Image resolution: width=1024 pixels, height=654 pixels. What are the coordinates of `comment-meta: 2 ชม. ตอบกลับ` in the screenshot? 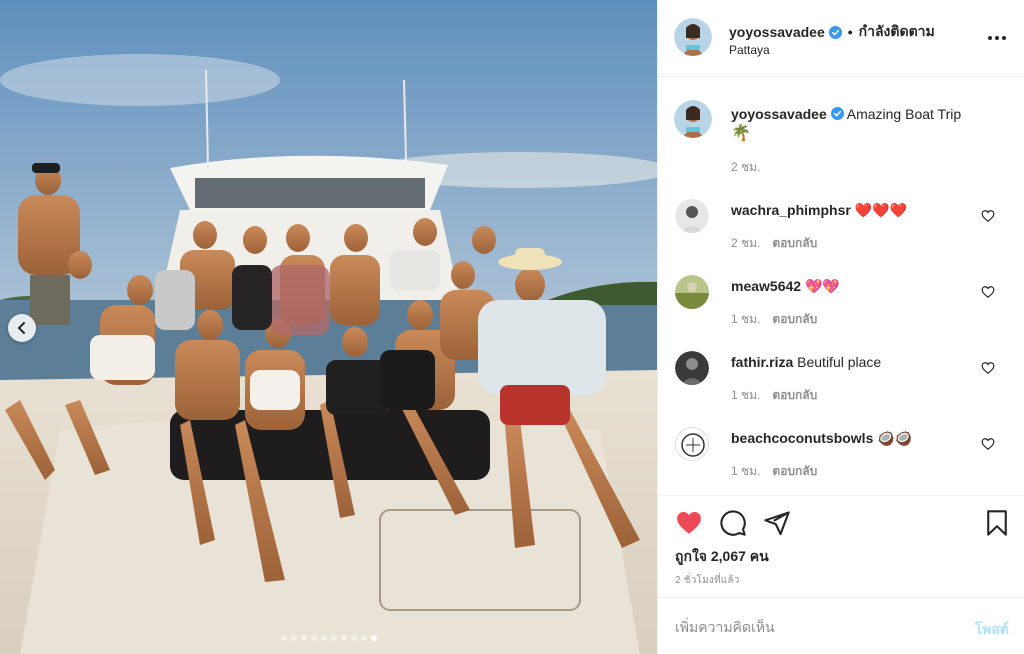 It's located at (774, 243).